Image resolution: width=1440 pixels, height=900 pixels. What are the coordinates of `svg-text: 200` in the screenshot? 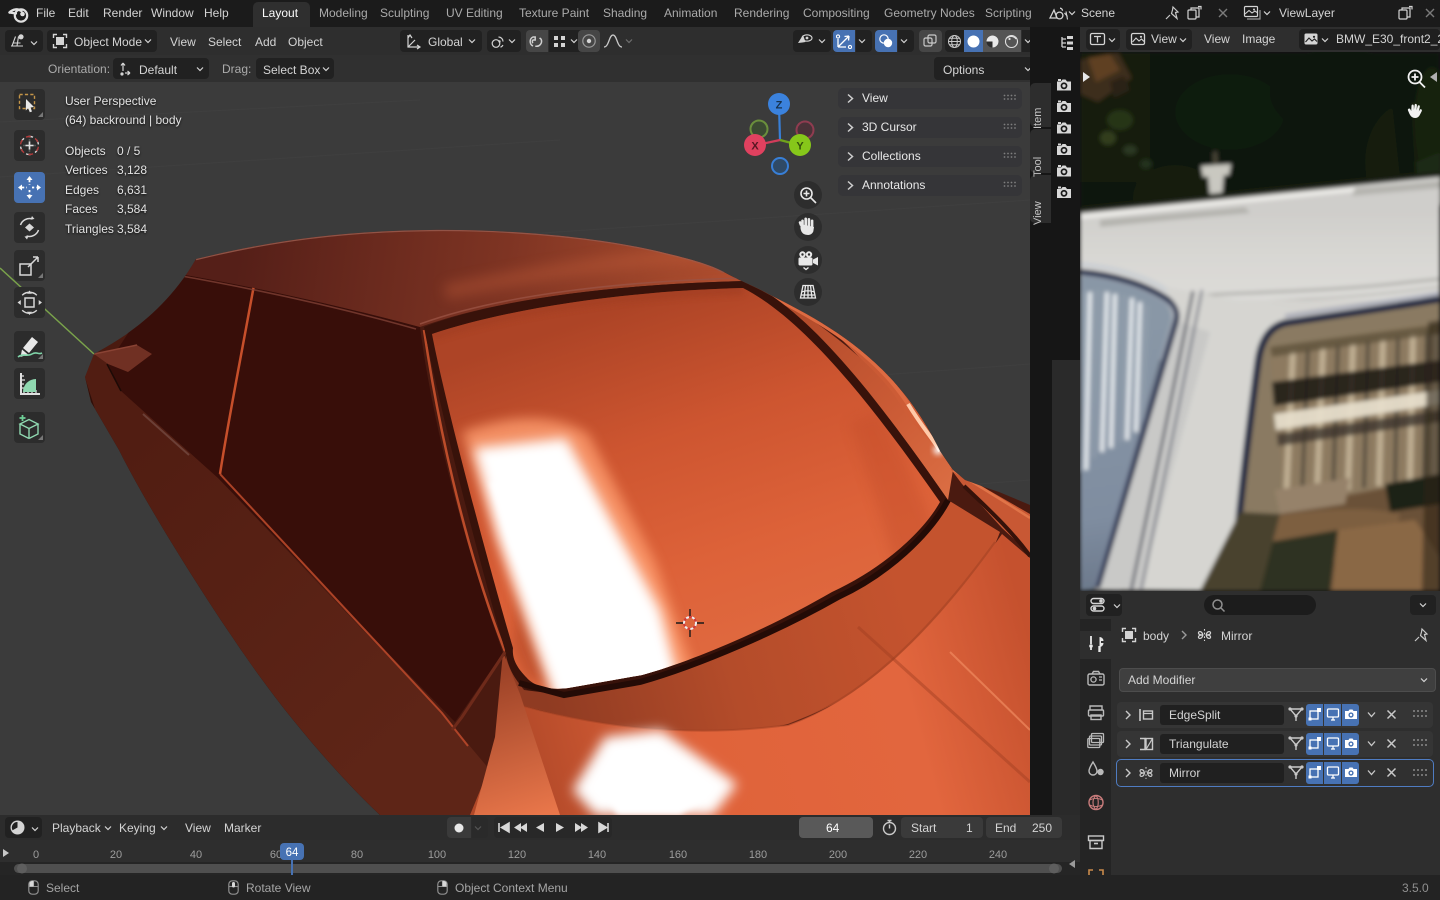 It's located at (838, 855).